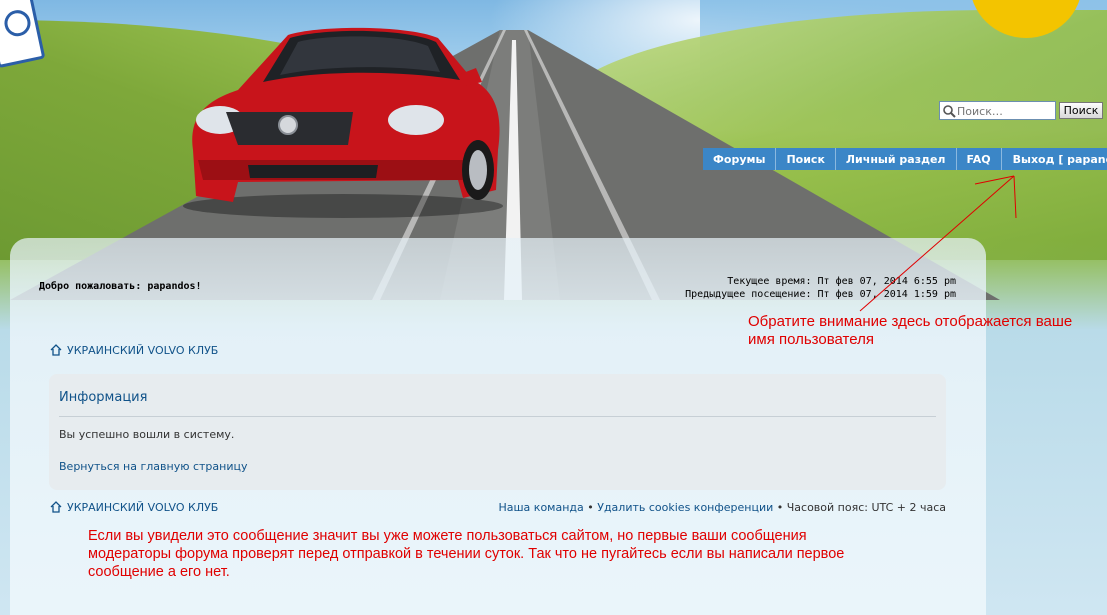 Image resolution: width=1107 pixels, height=615 pixels. I want to click on nav-user-control-panel: Личный раздел, so click(896, 159).